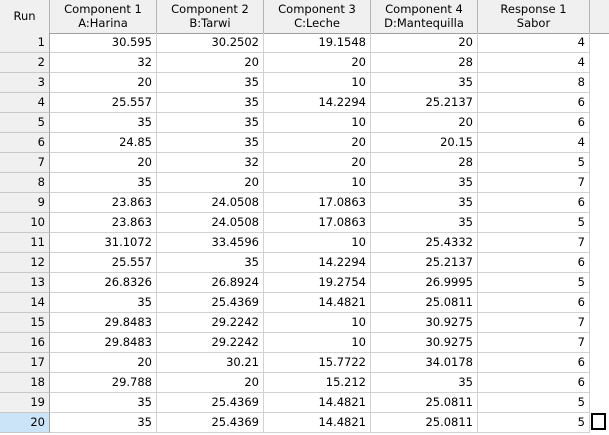  Describe the element at coordinates (103, 383) in the screenshot. I see `harina-cell: 29.788` at that location.